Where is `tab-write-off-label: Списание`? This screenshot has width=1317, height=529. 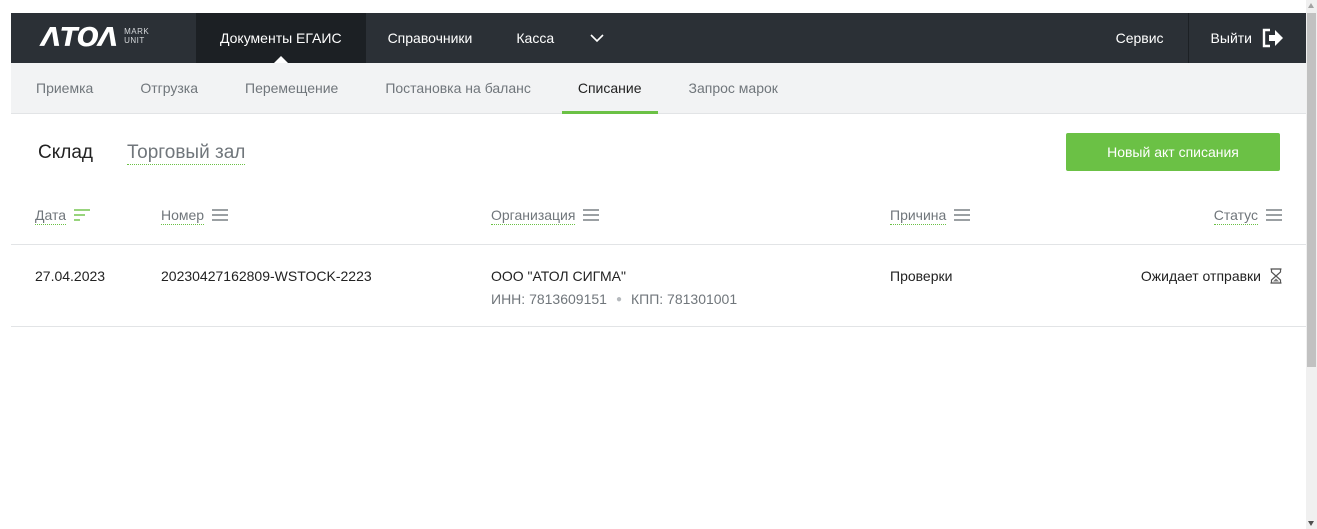 tab-write-off-label: Списание is located at coordinates (609, 88).